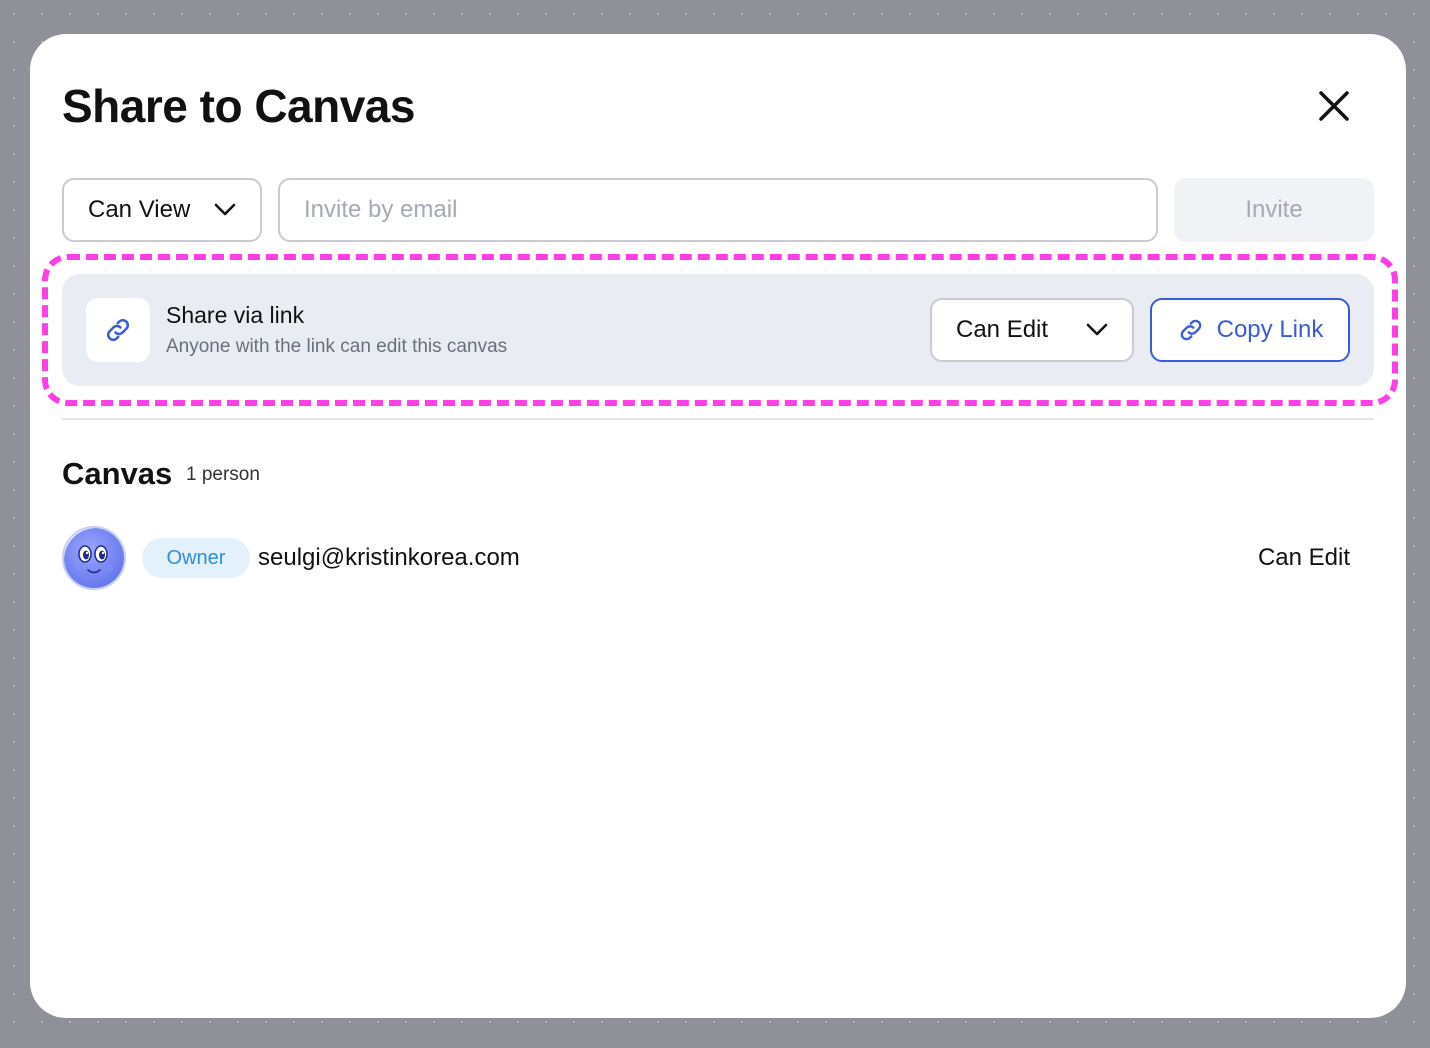 The height and width of the screenshot is (1048, 1430). What do you see at coordinates (238, 106) in the screenshot?
I see `dialog-title: Share to Canvas` at bounding box center [238, 106].